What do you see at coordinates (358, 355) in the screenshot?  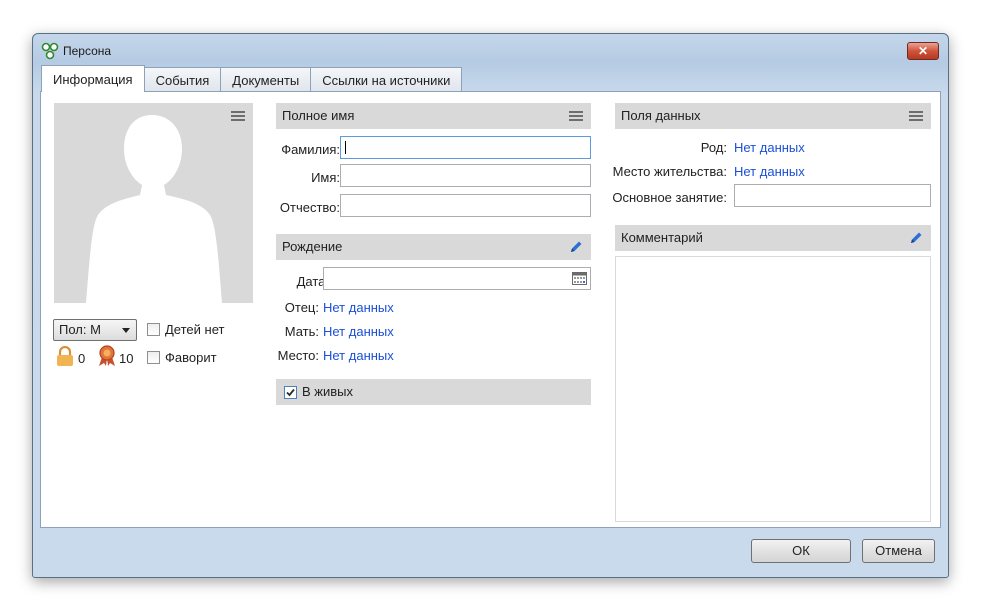 I see `place-link: Нет данных` at bounding box center [358, 355].